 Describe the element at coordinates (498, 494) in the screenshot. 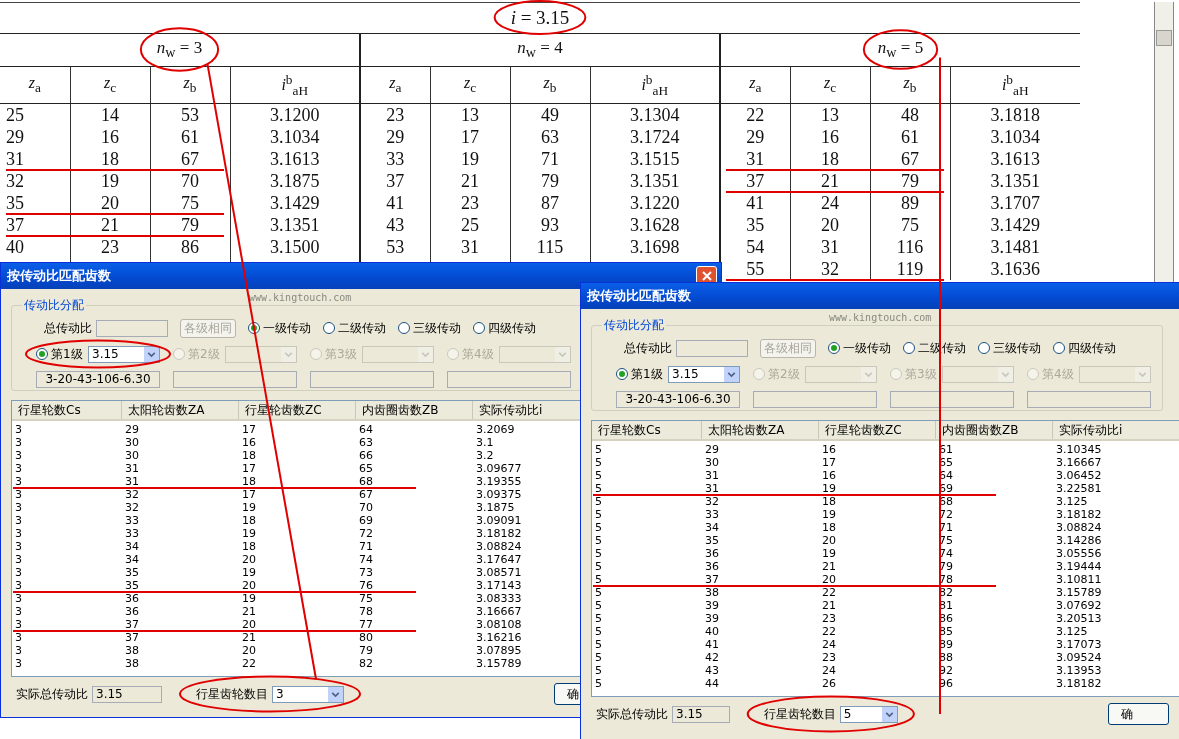

I see `list-cell-text: 3.09375` at that location.